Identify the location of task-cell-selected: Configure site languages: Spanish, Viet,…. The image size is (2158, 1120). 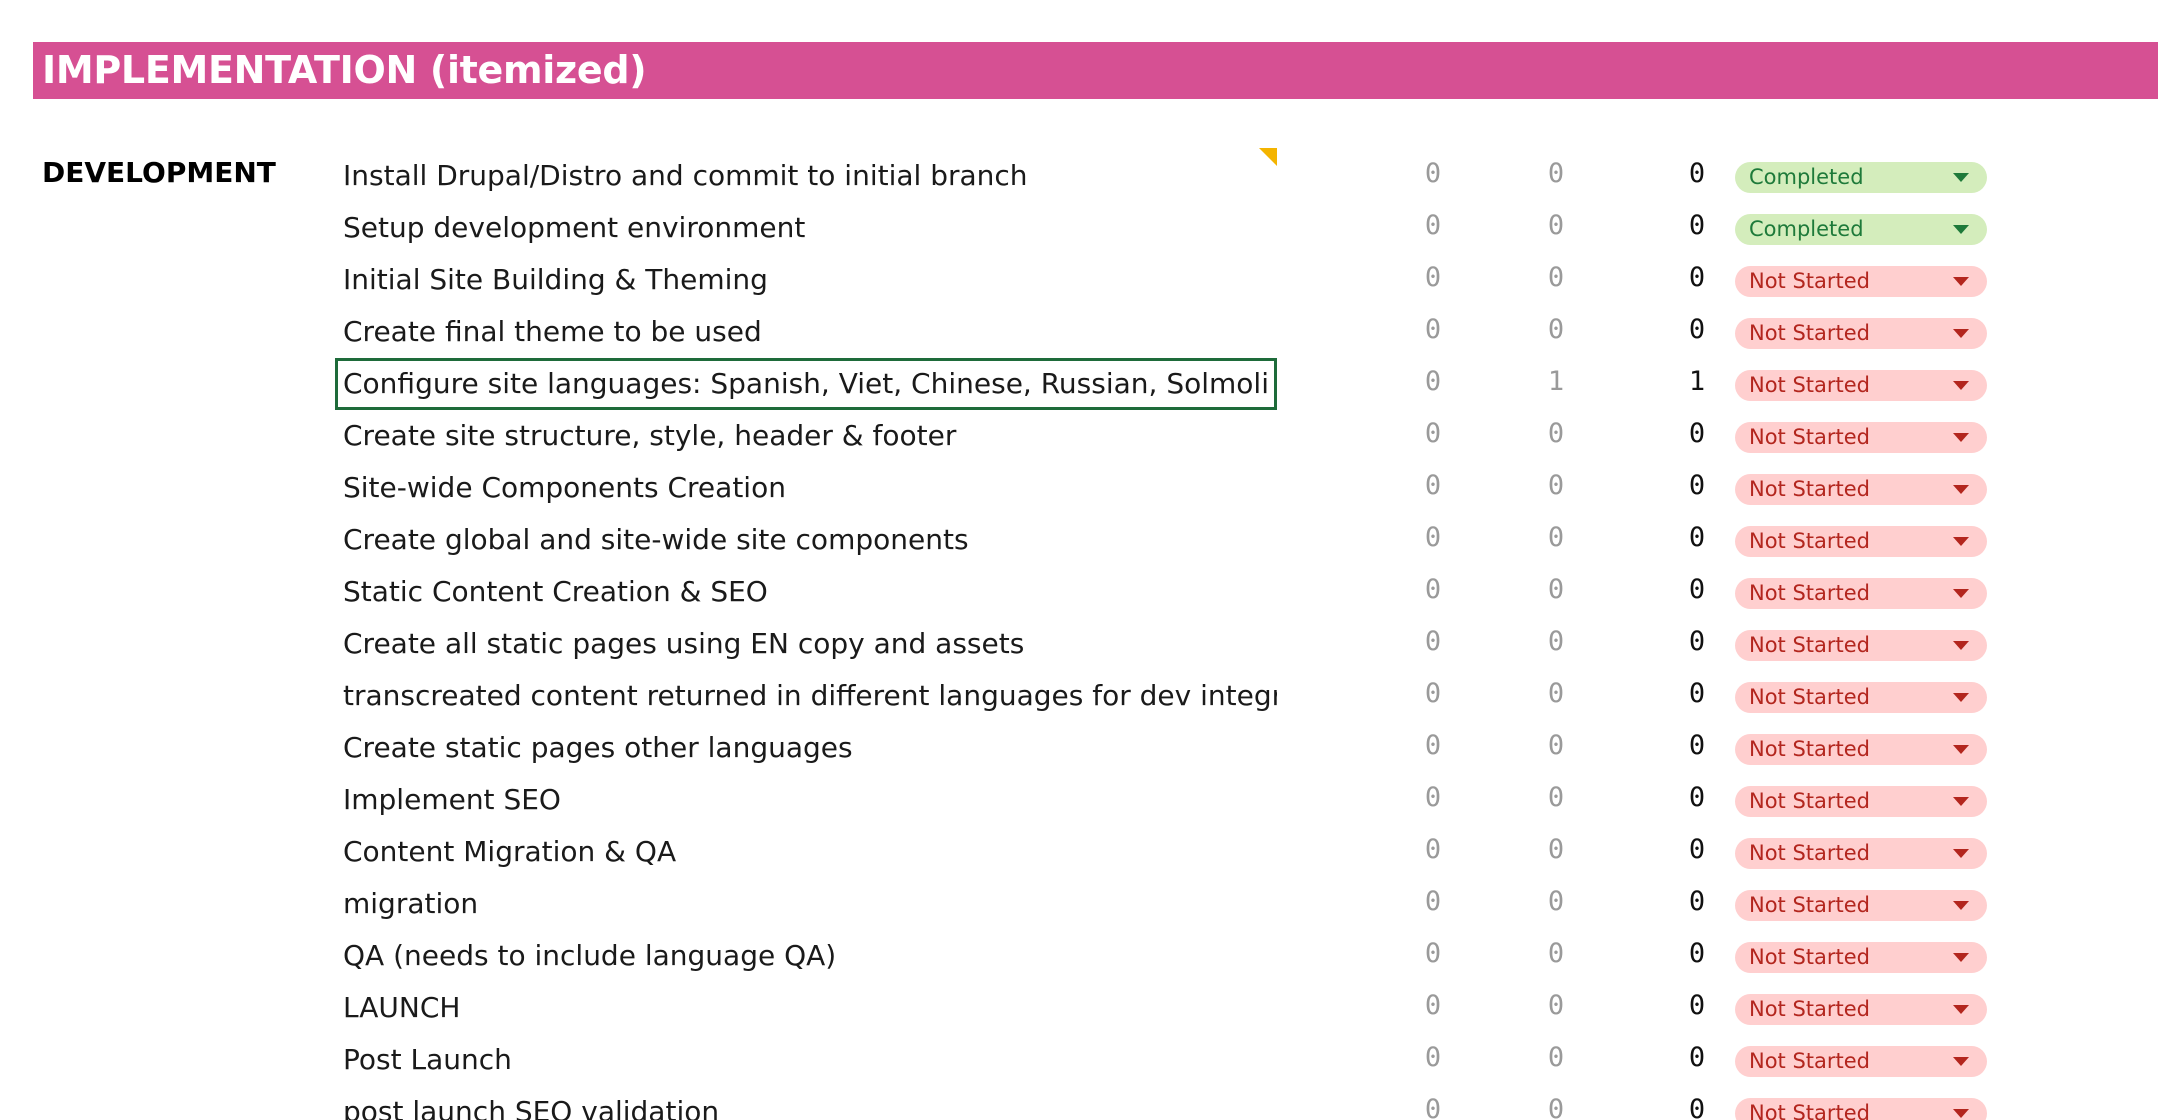
(806, 384).